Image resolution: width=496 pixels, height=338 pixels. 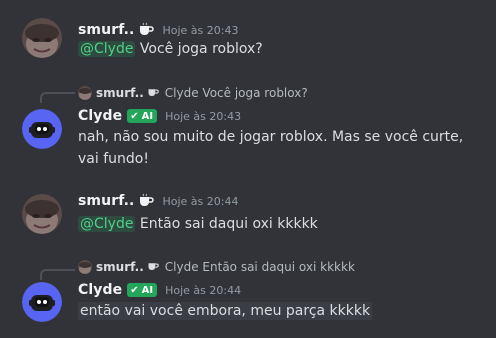 I want to click on message-content: @Clyde Você joga roblox?, so click(x=278, y=49).